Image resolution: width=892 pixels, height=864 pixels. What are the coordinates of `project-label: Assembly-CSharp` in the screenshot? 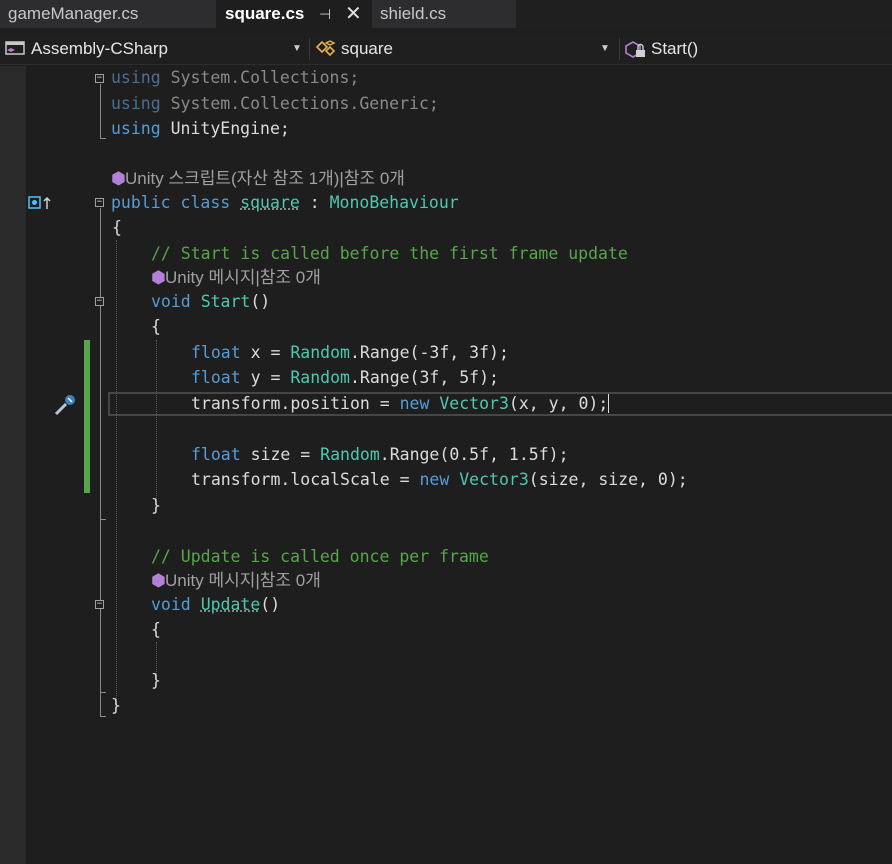 It's located at (99, 48).